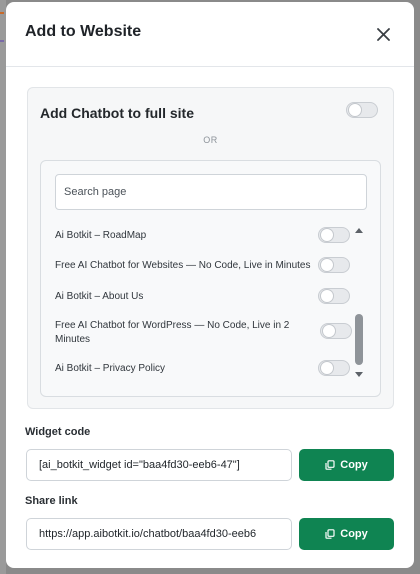  I want to click on copy-widget-button: Copy, so click(346, 465).